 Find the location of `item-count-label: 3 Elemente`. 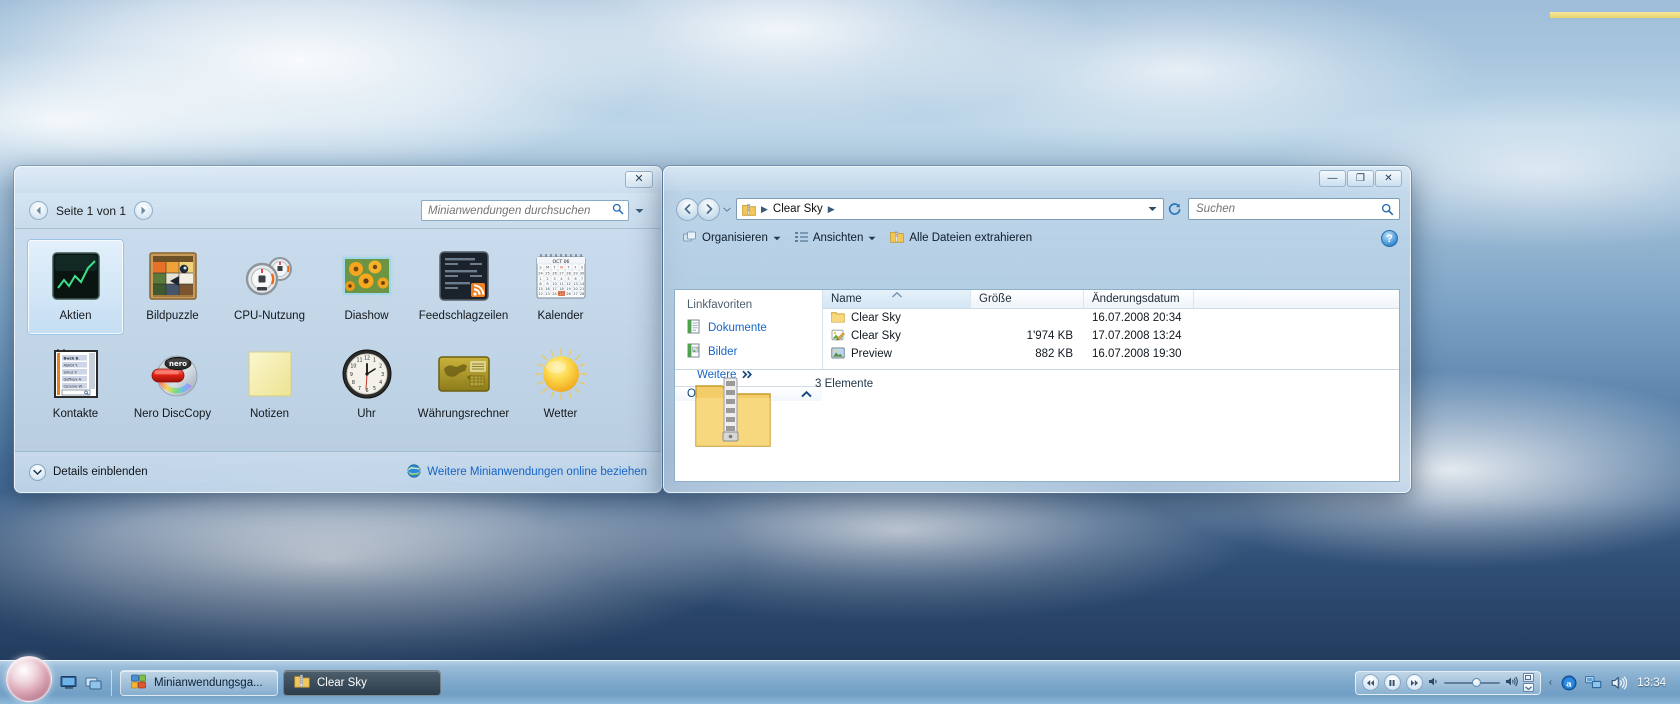

item-count-label: 3 Elemente is located at coordinates (844, 384).